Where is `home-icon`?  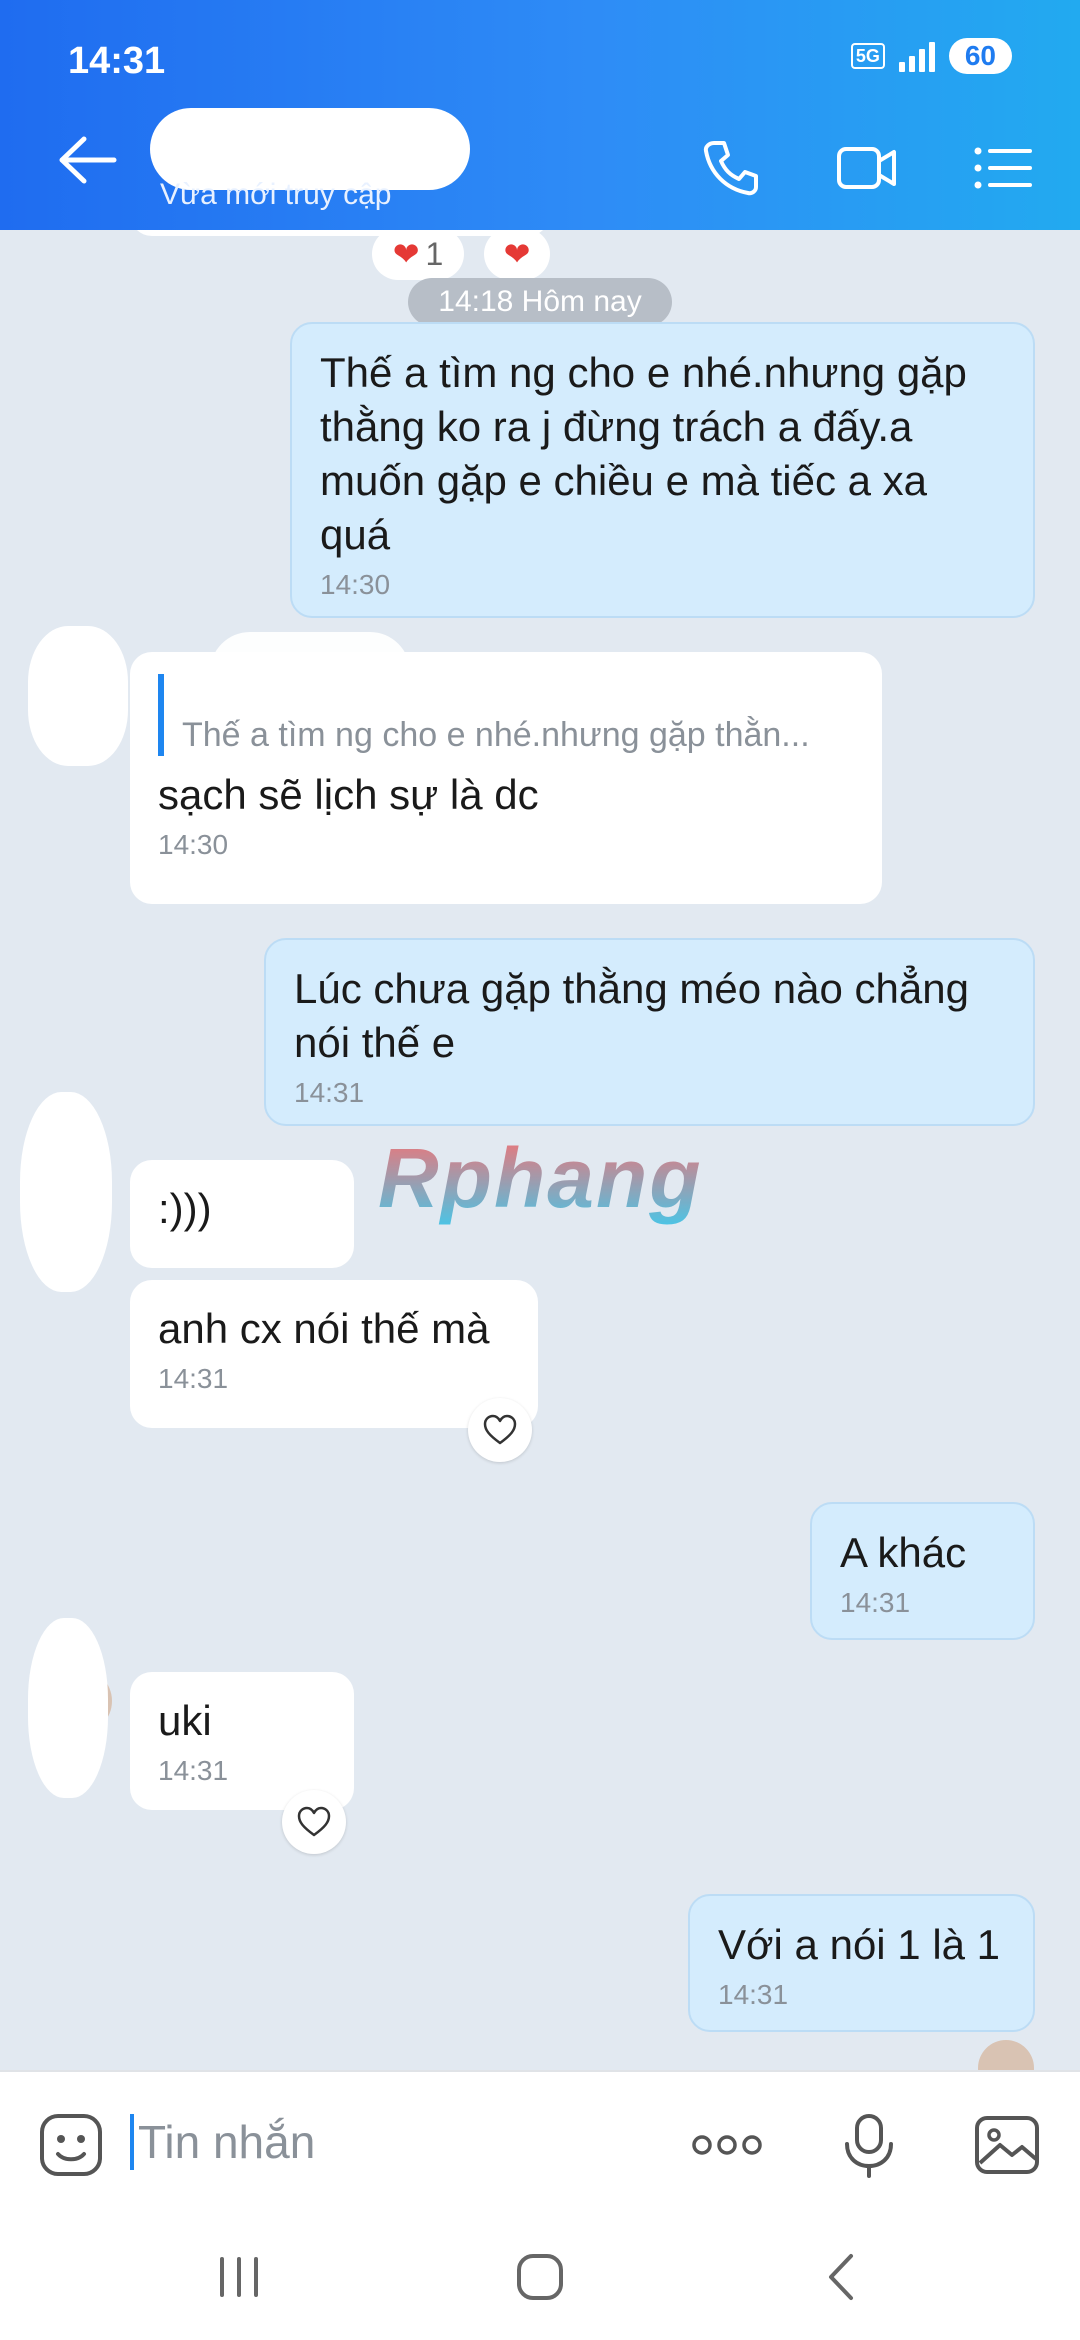
home-icon is located at coordinates (540, 2277).